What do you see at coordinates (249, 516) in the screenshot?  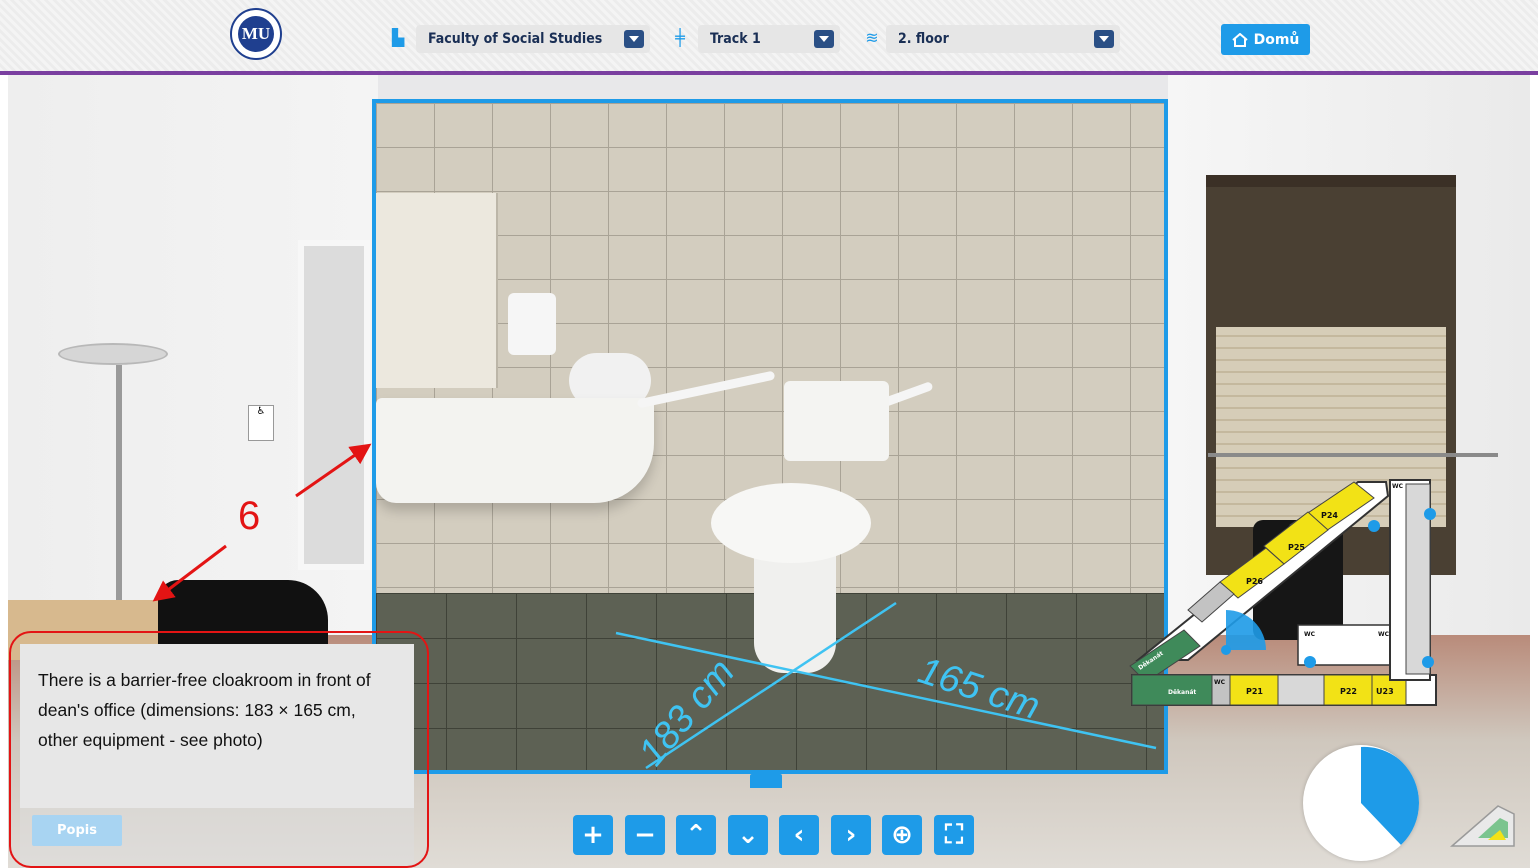 I see `annotation-number: 6` at bounding box center [249, 516].